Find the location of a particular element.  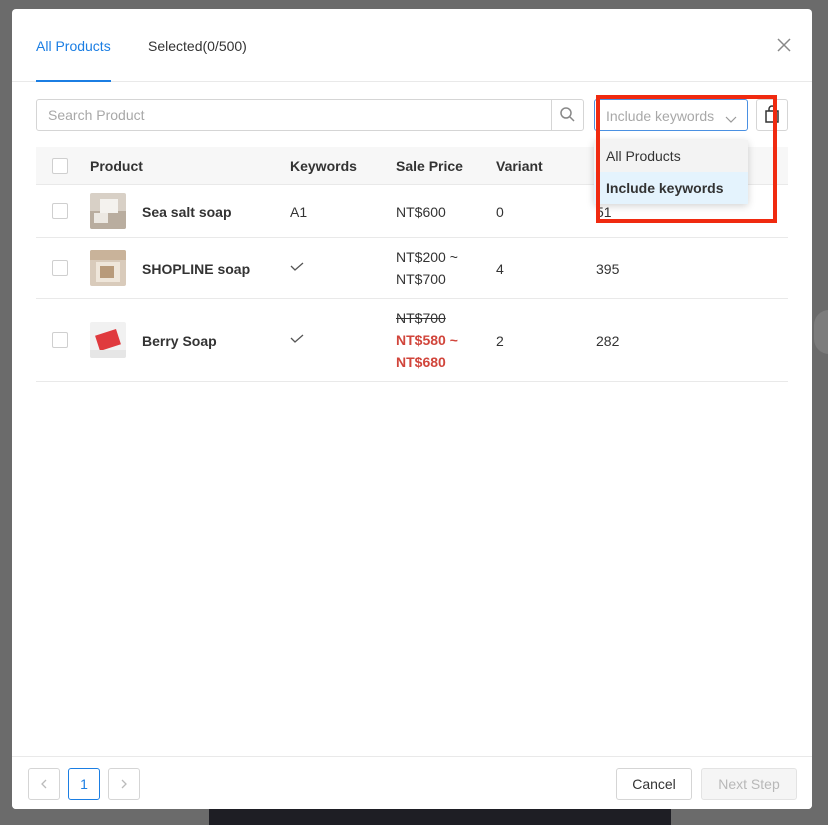

product-name: SHOPLINE soap is located at coordinates (196, 269).